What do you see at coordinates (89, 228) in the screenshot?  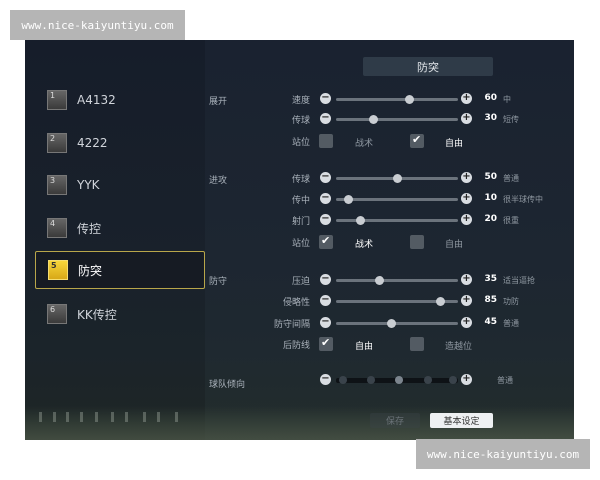 I see `team-name: 传控` at bounding box center [89, 228].